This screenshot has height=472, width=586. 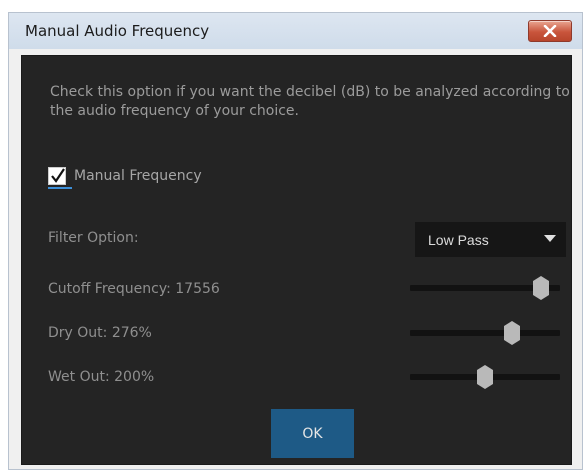 I want to click on checkbox-focus-underline, so click(x=60, y=188).